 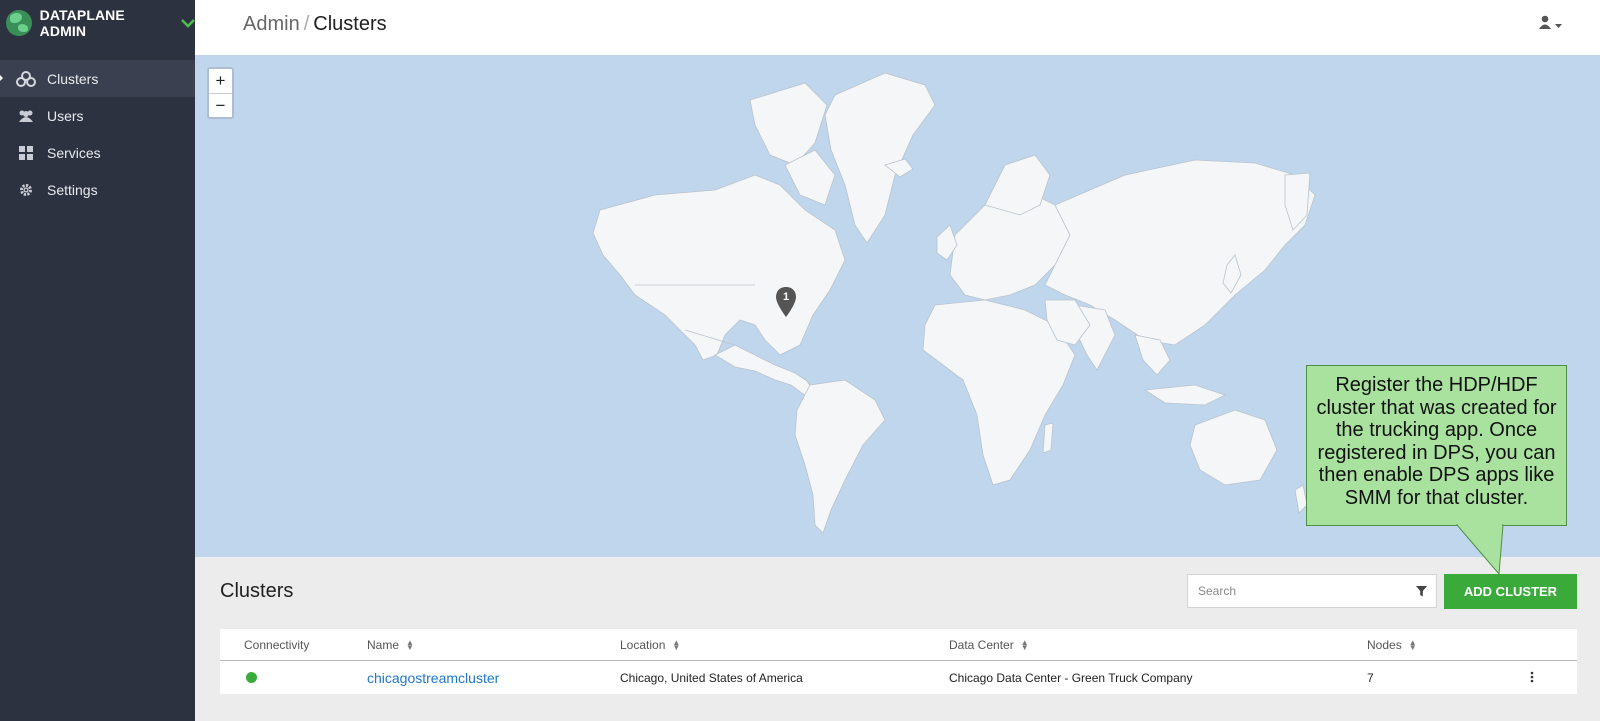 I want to click on column-header-name: Name ▲ ▼, so click(x=493, y=645).